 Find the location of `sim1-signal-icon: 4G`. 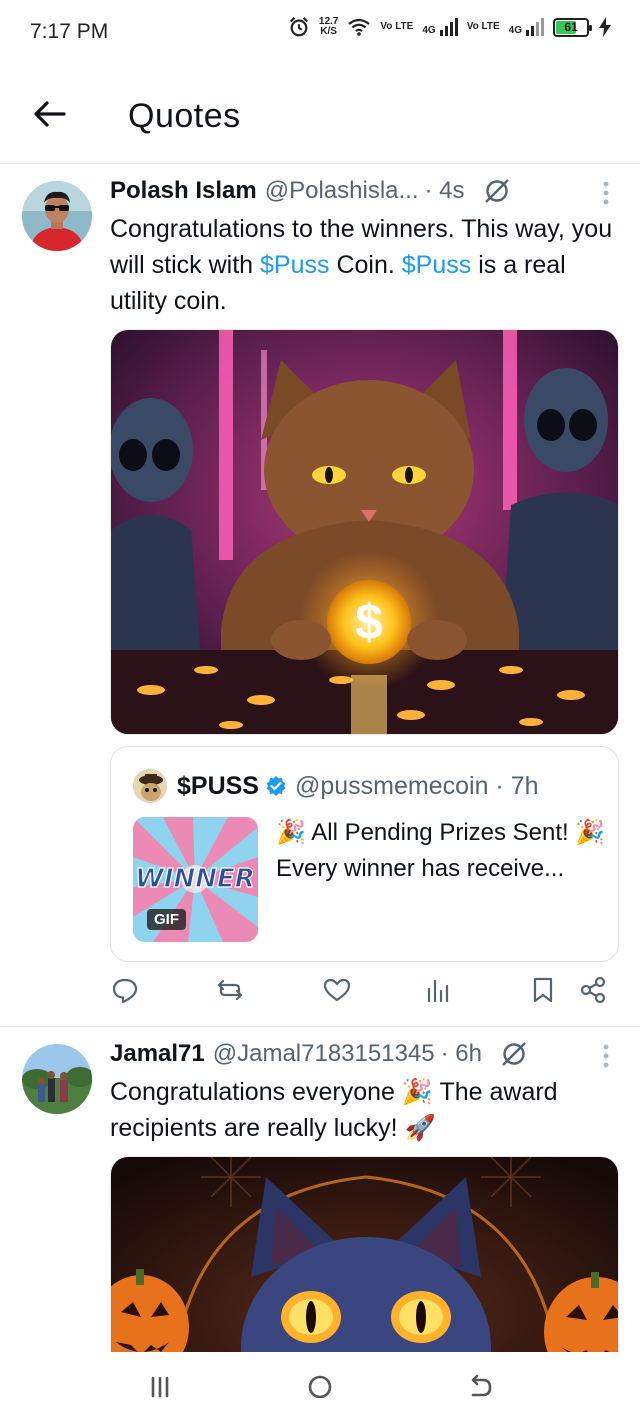

sim1-signal-icon: 4G is located at coordinates (440, 27).